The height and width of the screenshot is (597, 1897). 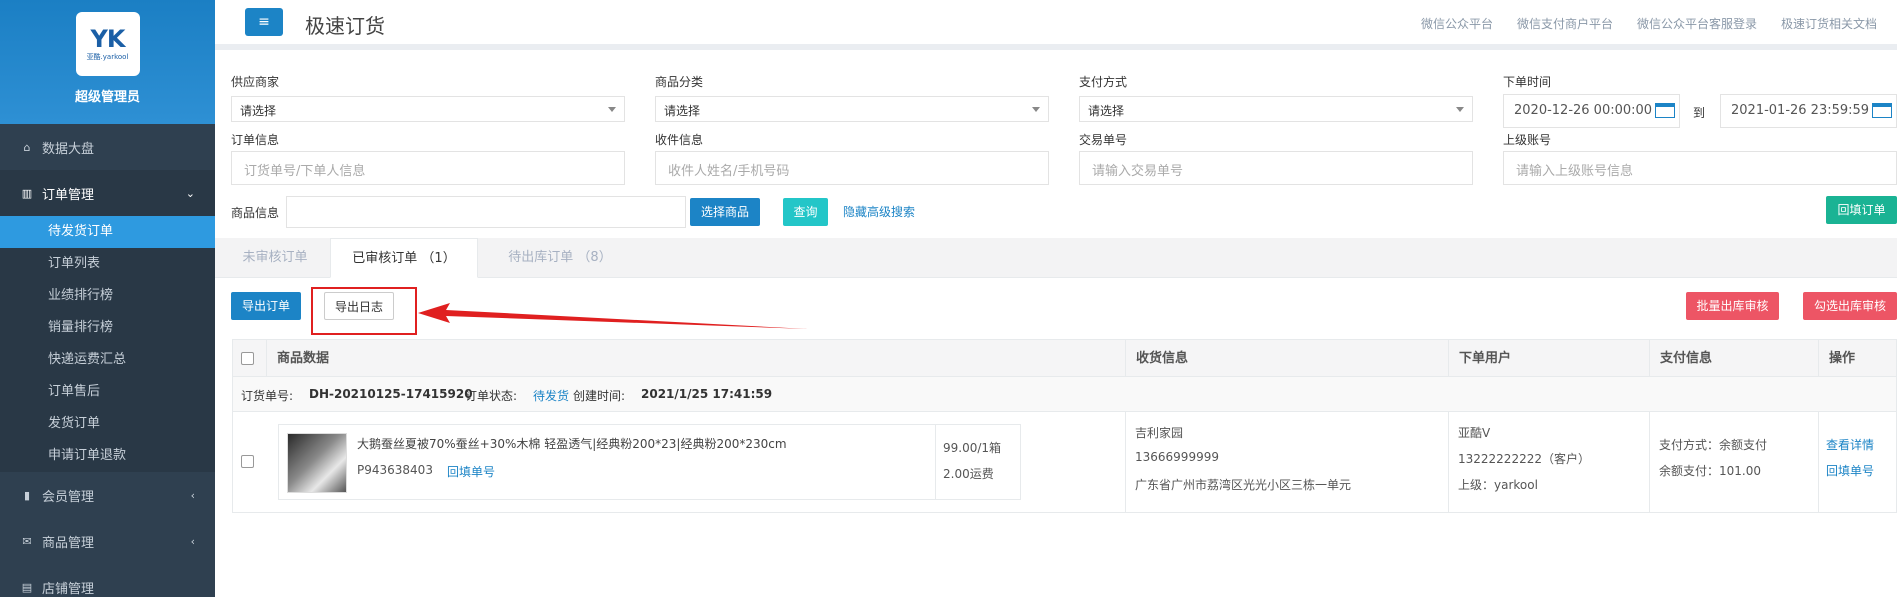 I want to click on fill-order-button: 回填订单, so click(x=1861, y=210).